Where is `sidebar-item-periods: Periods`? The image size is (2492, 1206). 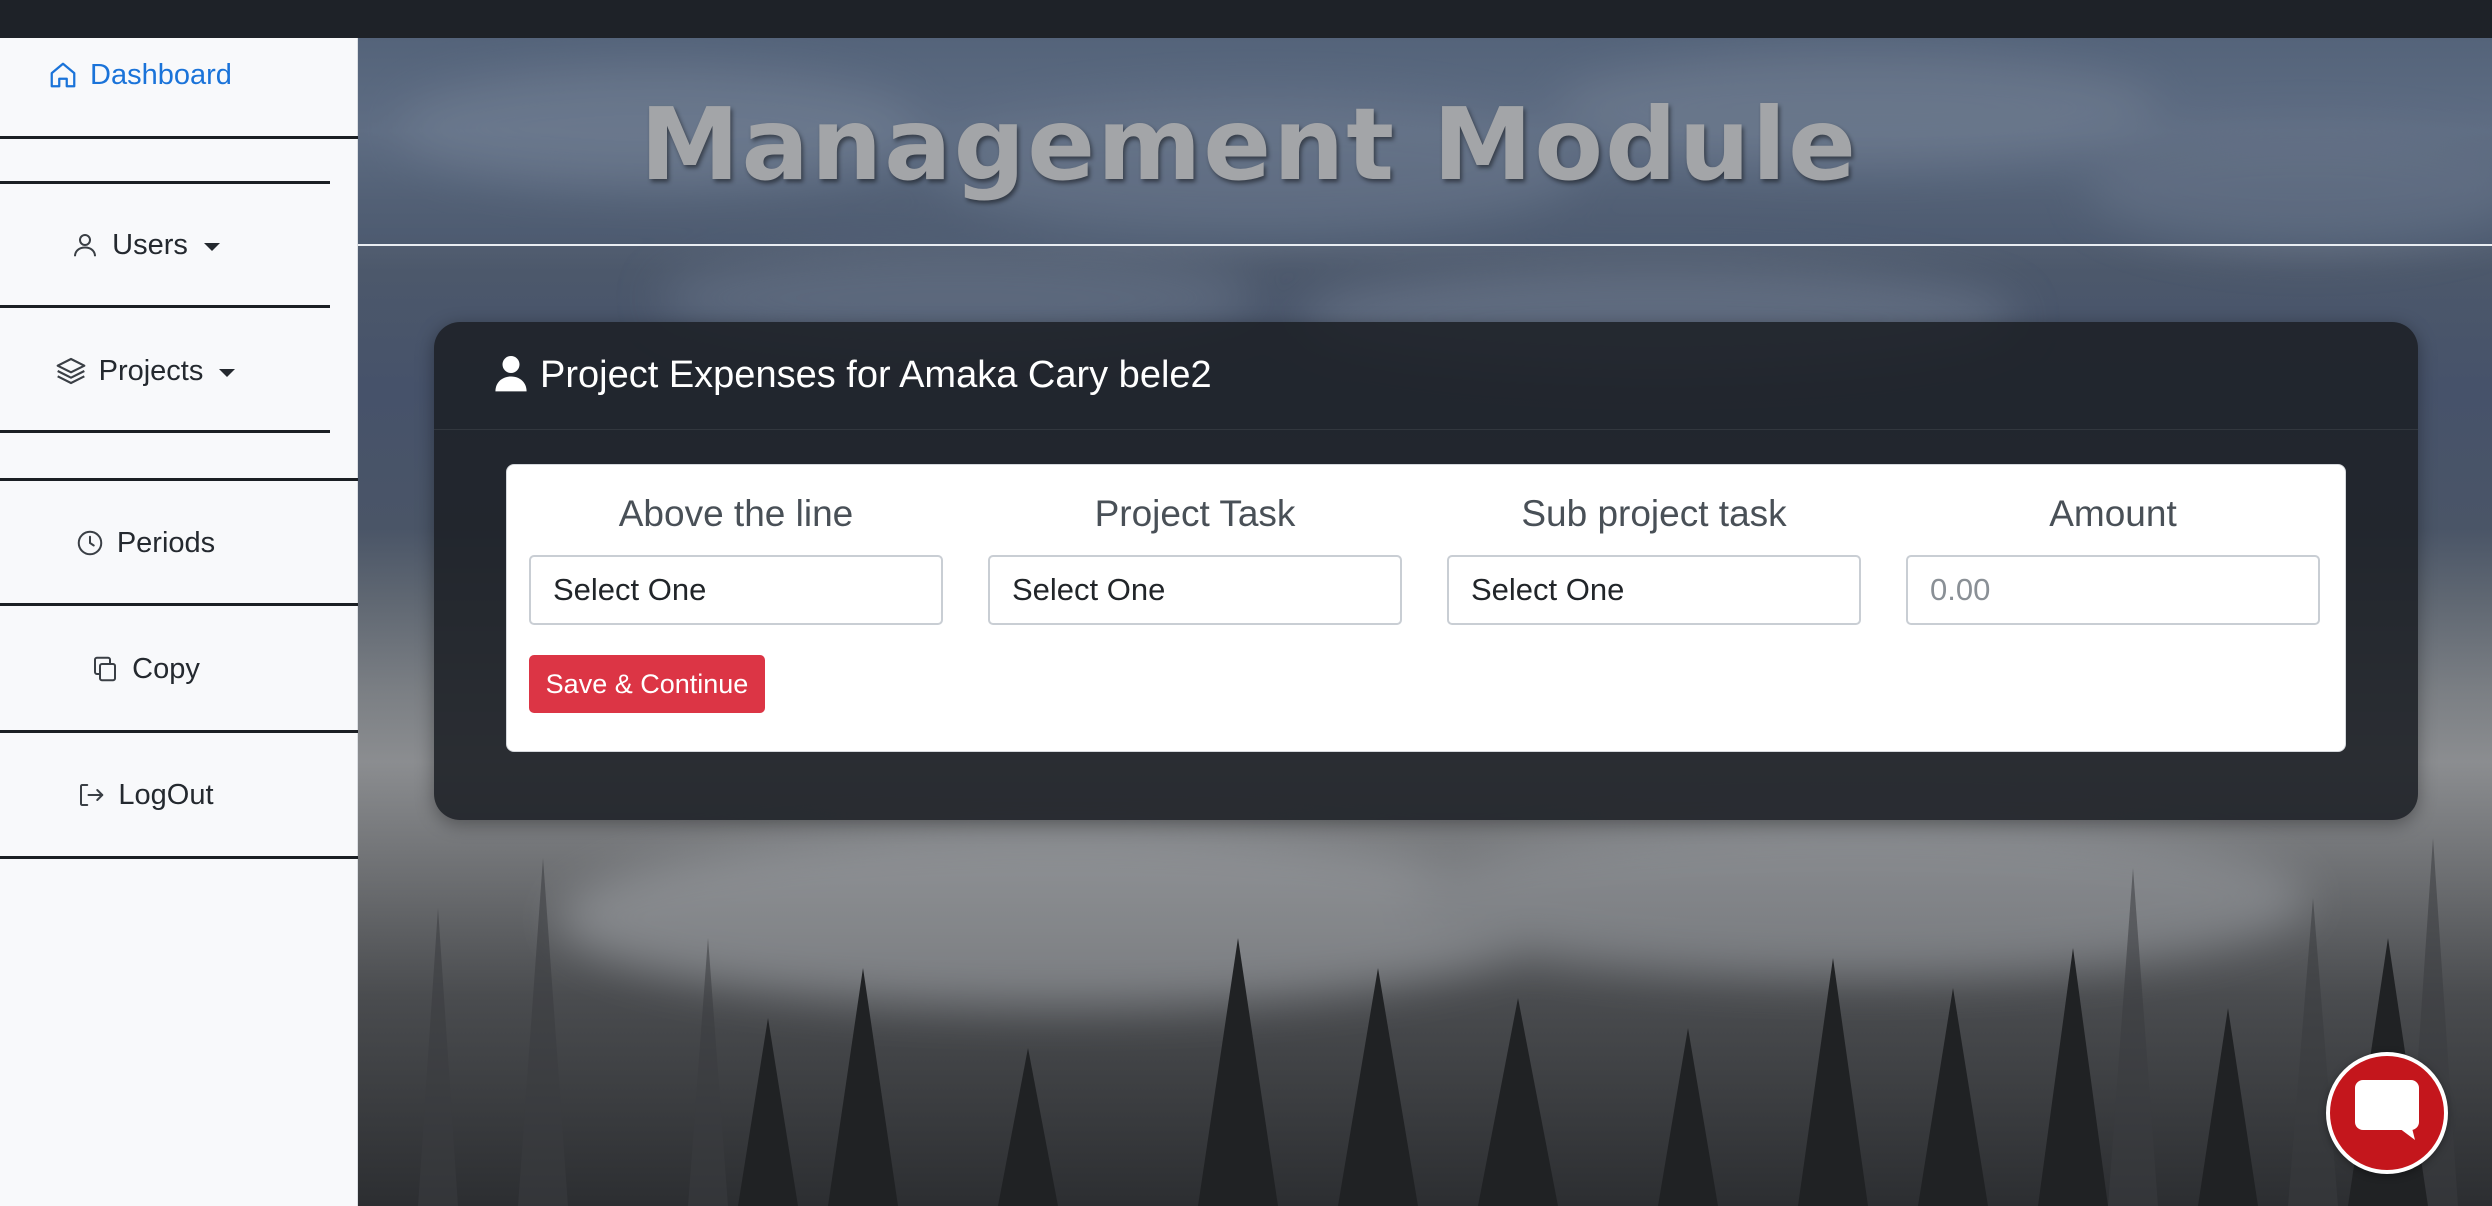
sidebar-item-periods: Periods is located at coordinates (145, 543).